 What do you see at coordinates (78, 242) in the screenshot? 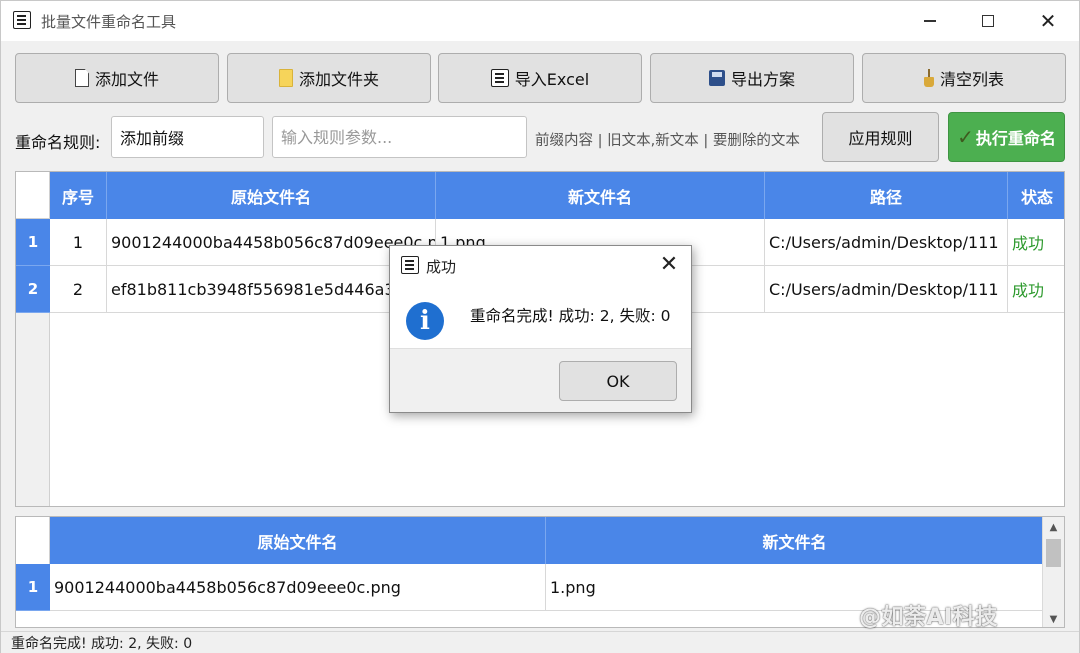
I see `table-cell-index: 1` at bounding box center [78, 242].